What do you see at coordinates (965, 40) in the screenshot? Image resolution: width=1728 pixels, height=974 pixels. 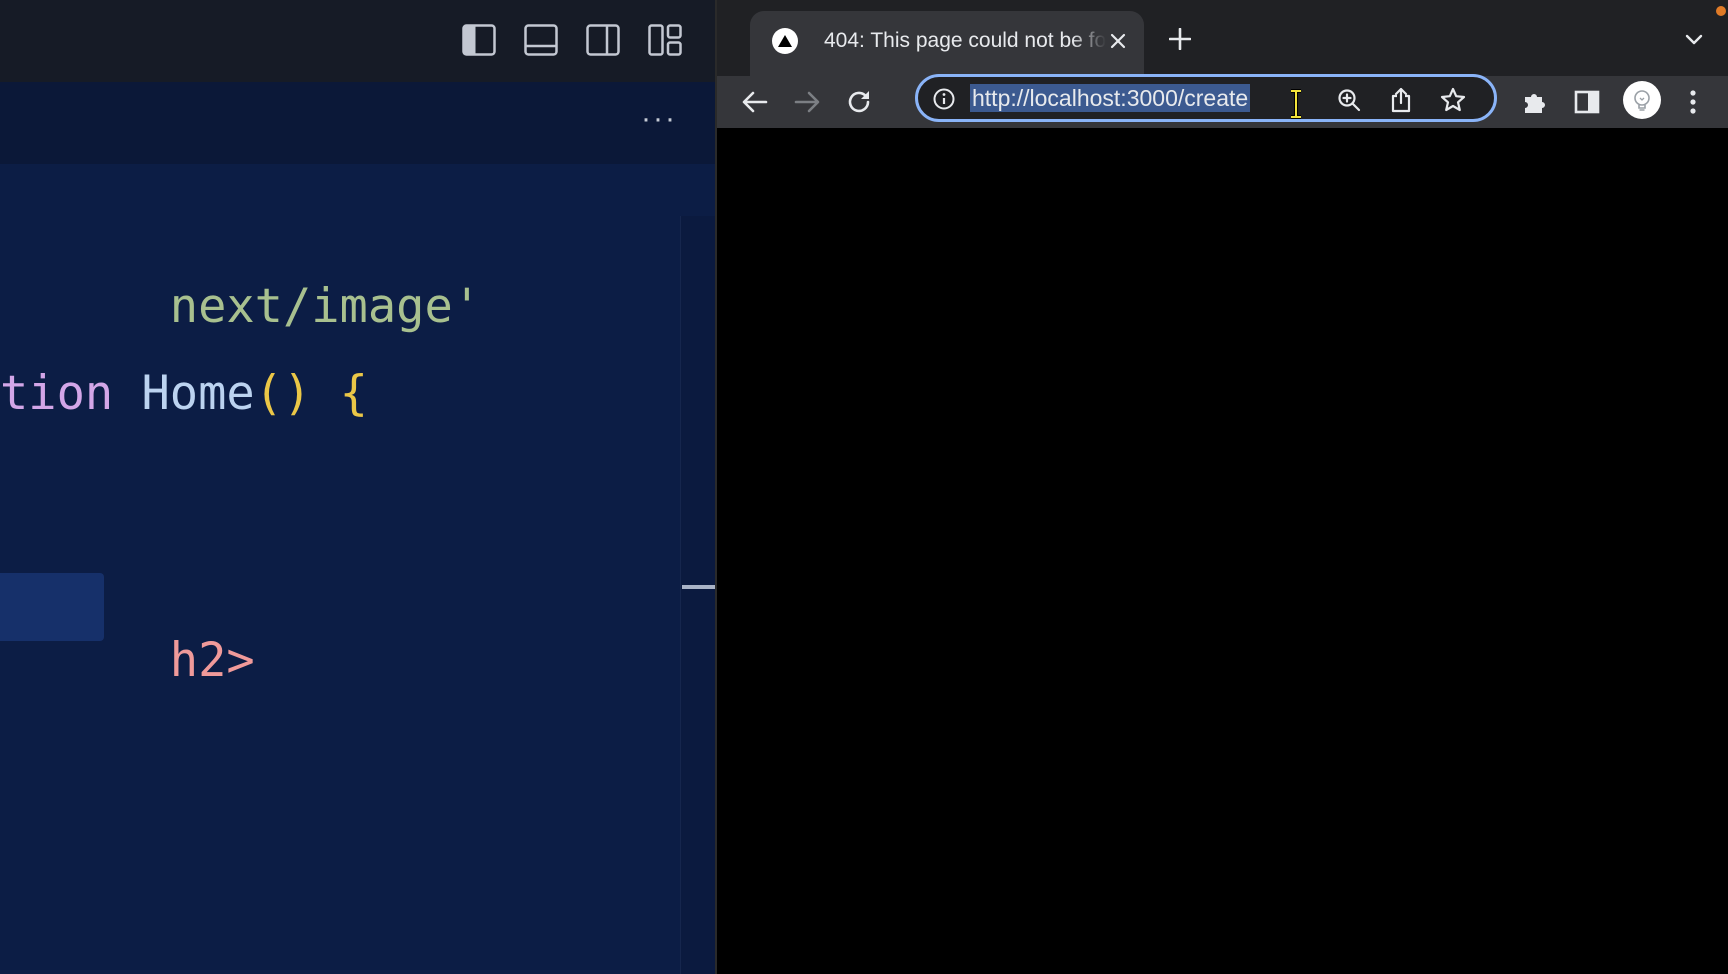 I see `tab-title: 404: This page could not be found` at bounding box center [965, 40].